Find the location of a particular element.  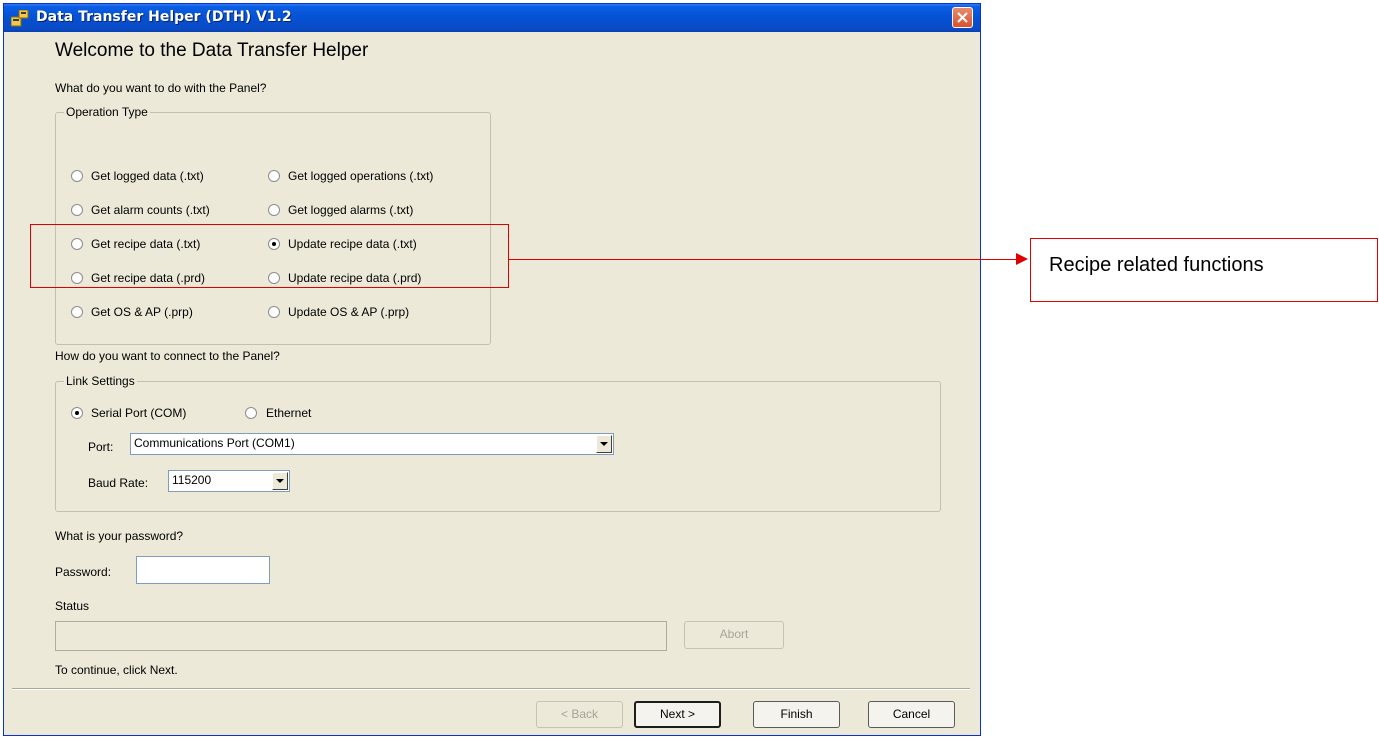

abort-button: Abort is located at coordinates (734, 635).